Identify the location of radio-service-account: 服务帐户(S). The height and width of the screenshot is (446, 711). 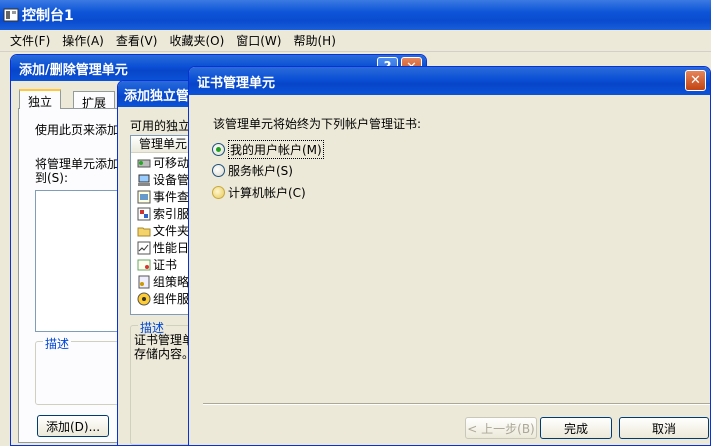
(252, 170).